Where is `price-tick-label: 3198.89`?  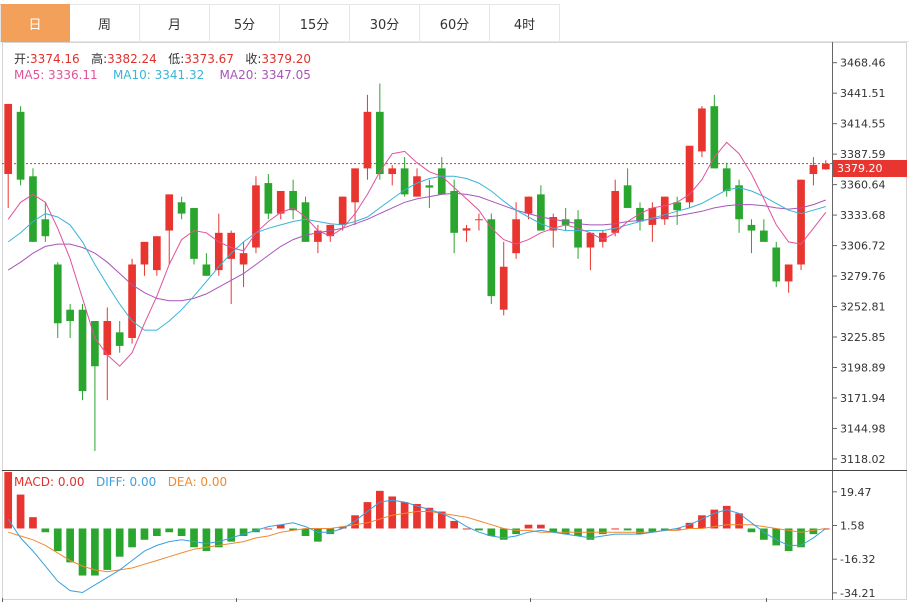
price-tick-label: 3198.89 is located at coordinates (863, 367).